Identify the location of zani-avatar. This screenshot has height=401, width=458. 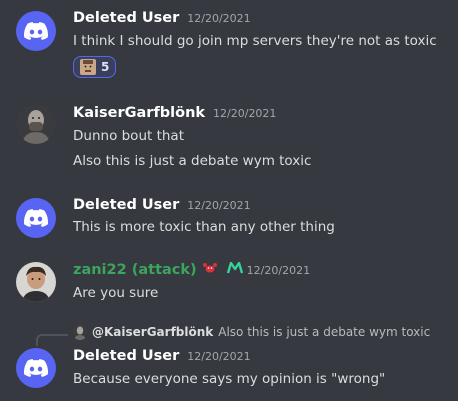
(36, 282).